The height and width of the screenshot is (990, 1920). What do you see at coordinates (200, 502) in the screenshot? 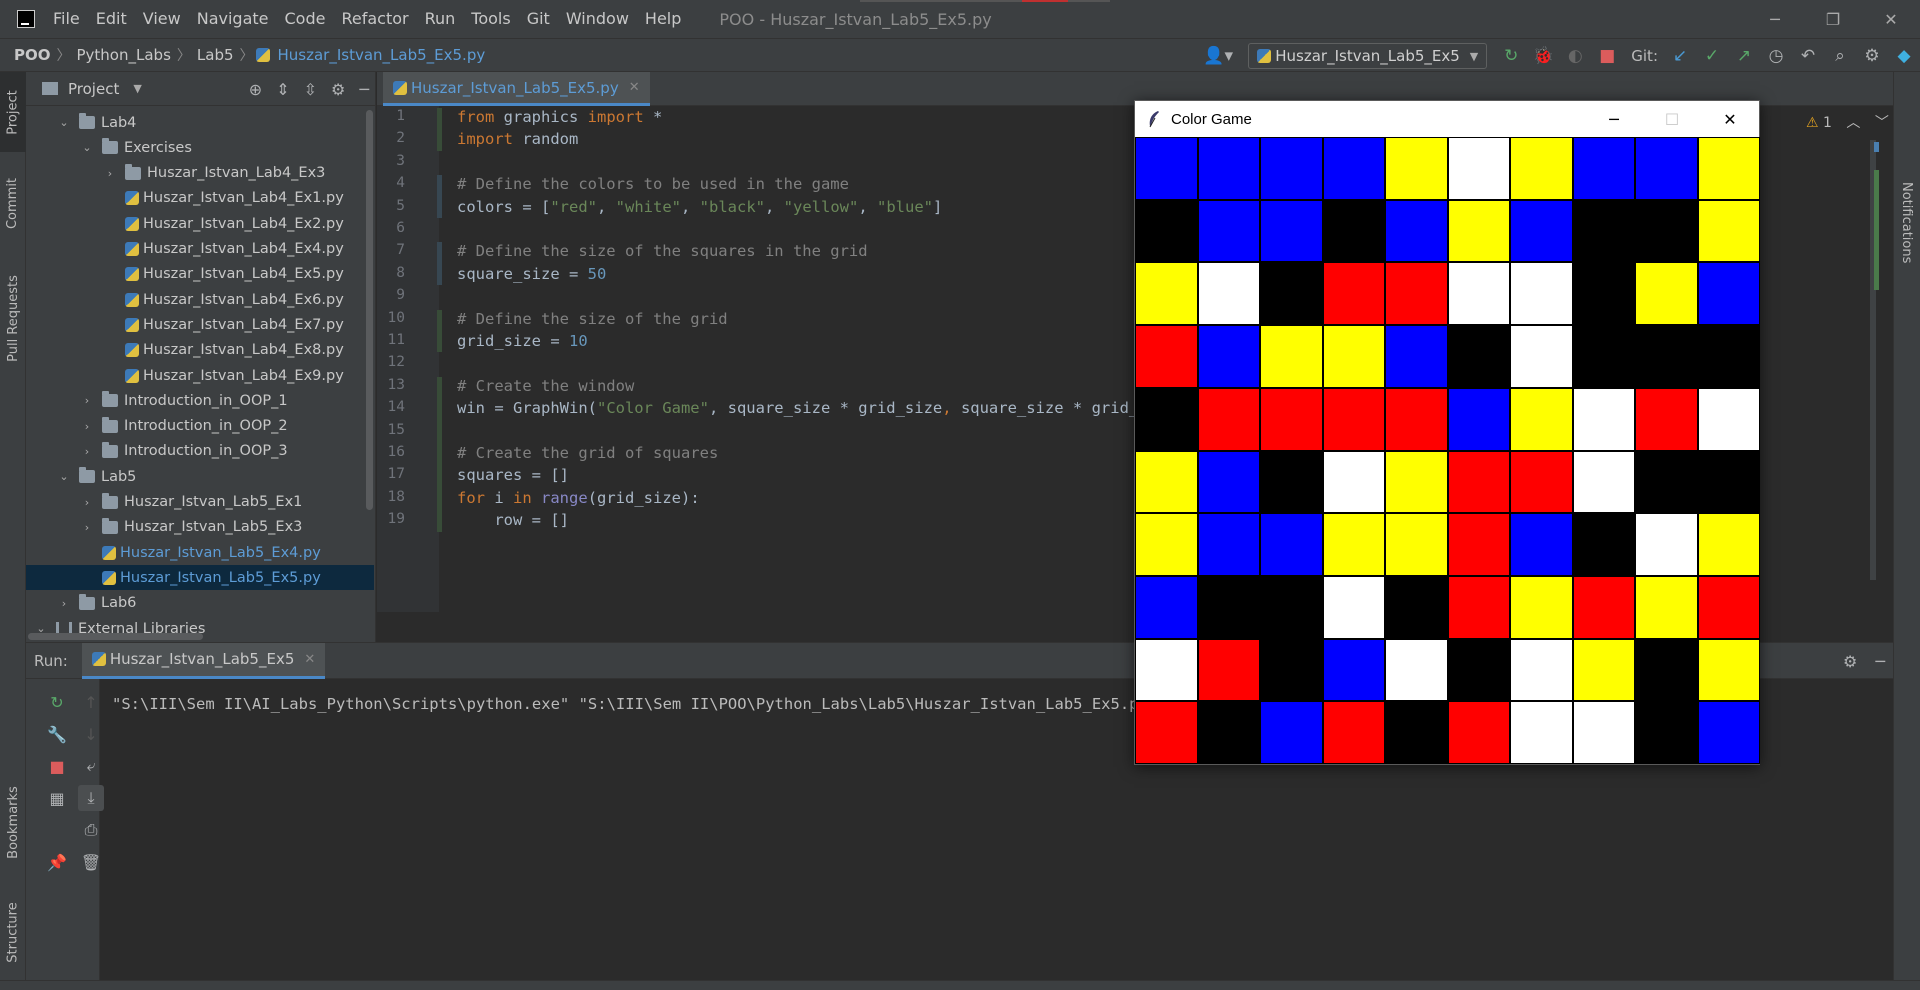
I see `tree-item: › Huszar_Istvan_Lab5_Ex1` at bounding box center [200, 502].